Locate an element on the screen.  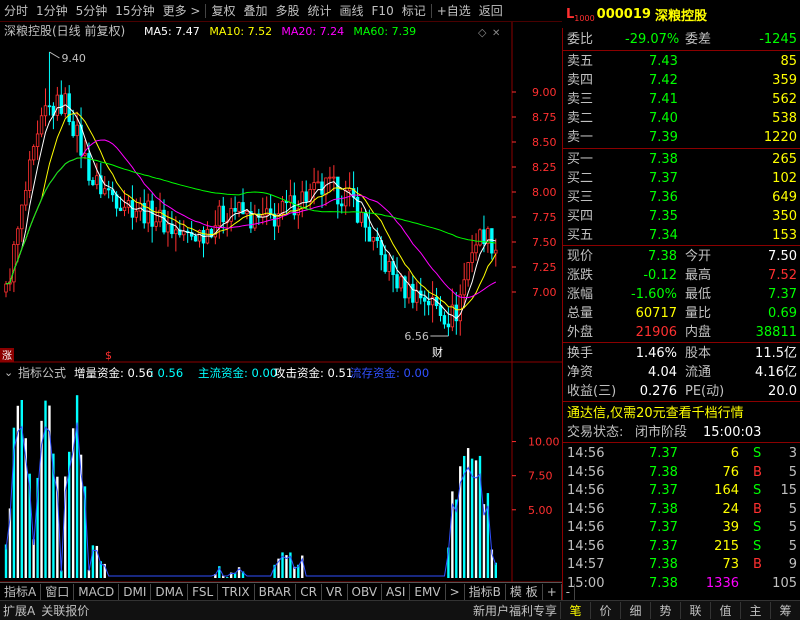
quote-tab-7: 筹 is located at coordinates (785, 610).